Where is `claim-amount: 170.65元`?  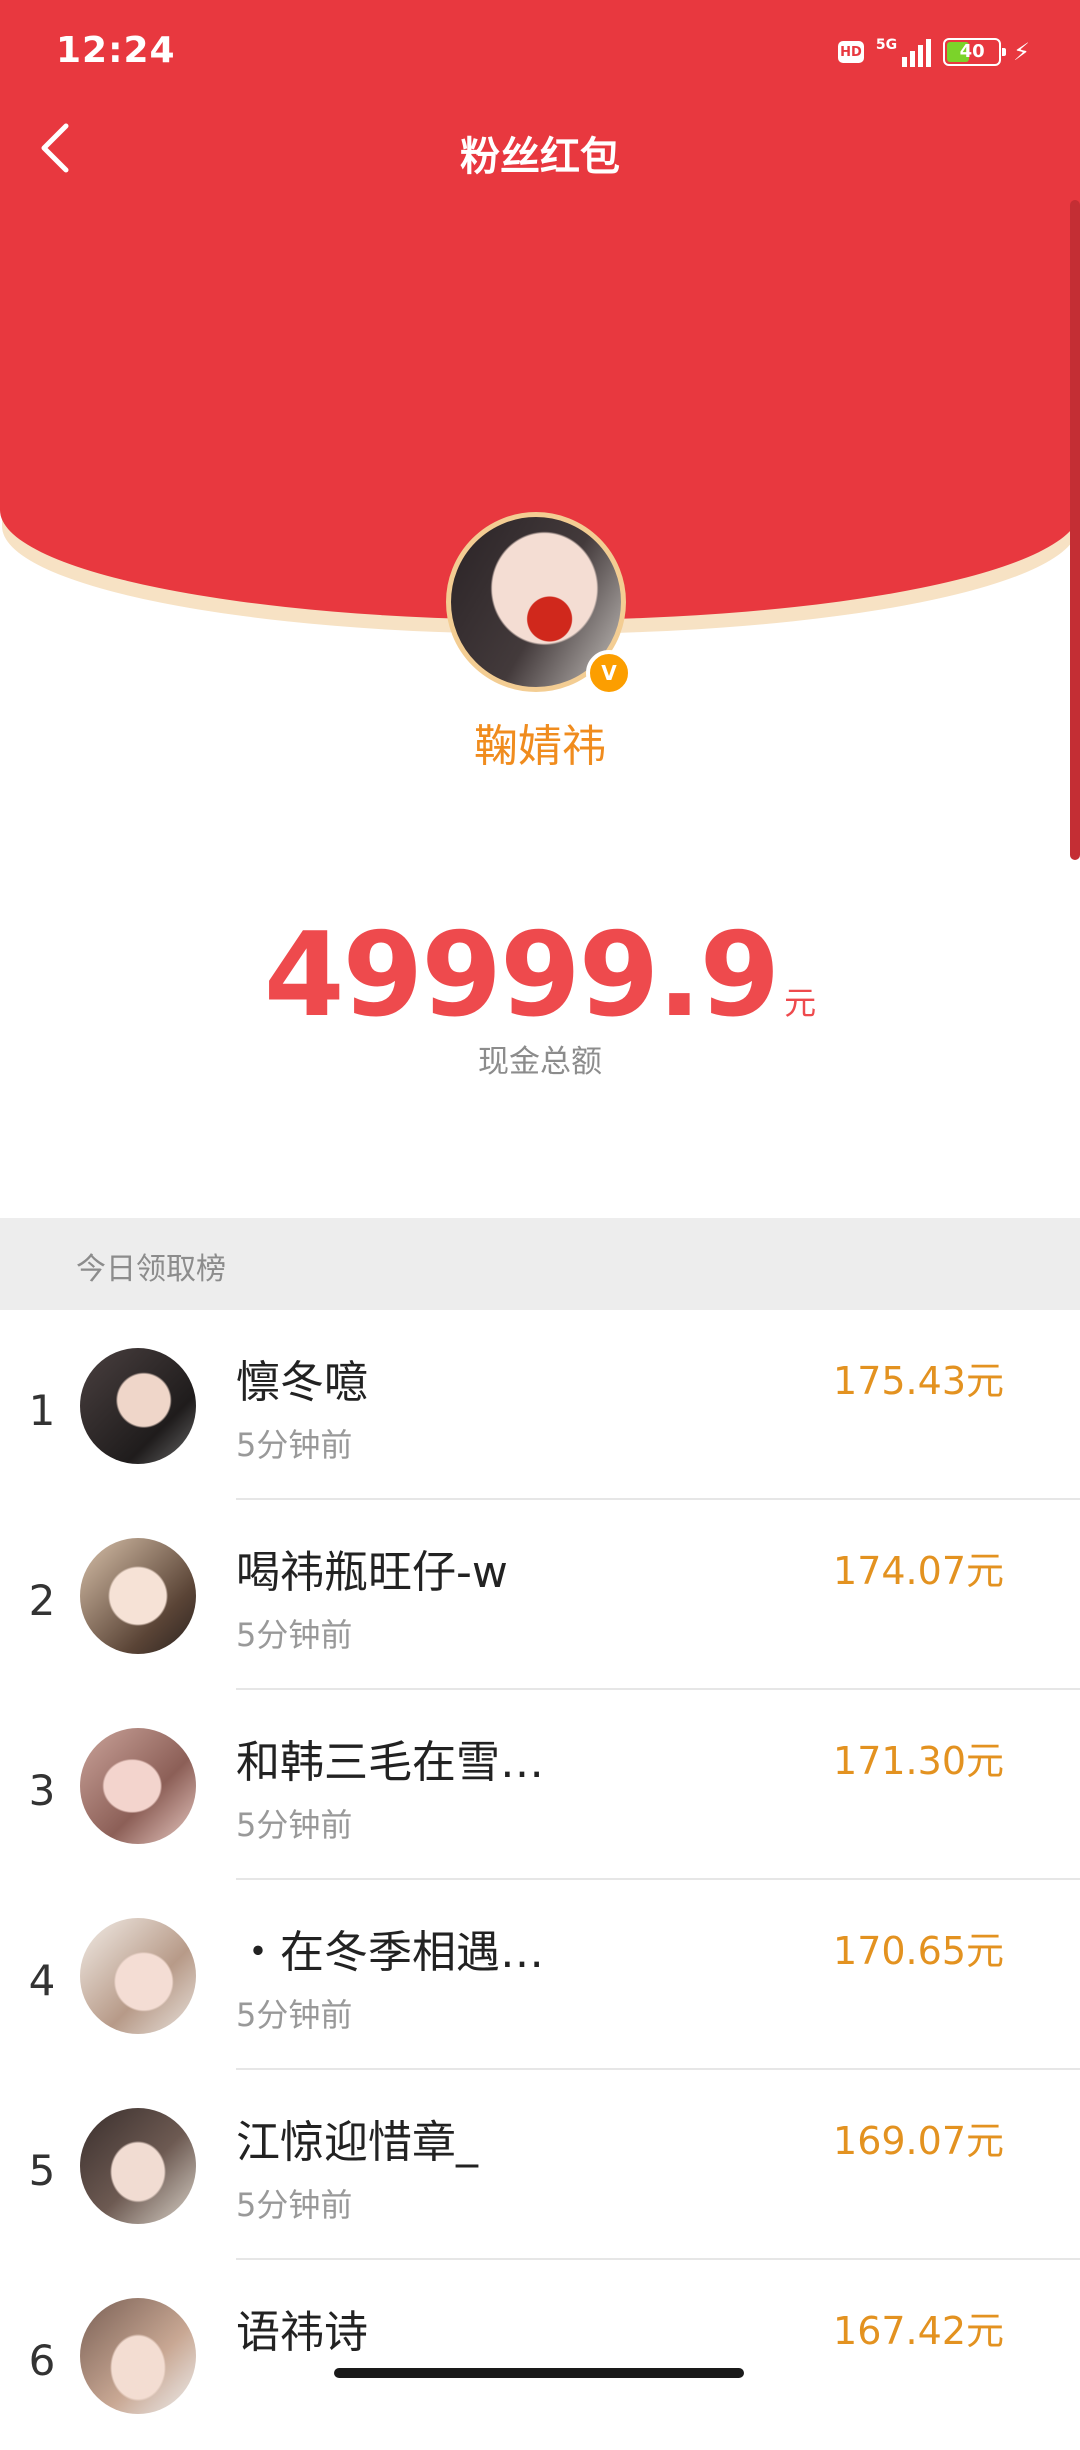
claim-amount: 170.65元 is located at coordinates (918, 1951).